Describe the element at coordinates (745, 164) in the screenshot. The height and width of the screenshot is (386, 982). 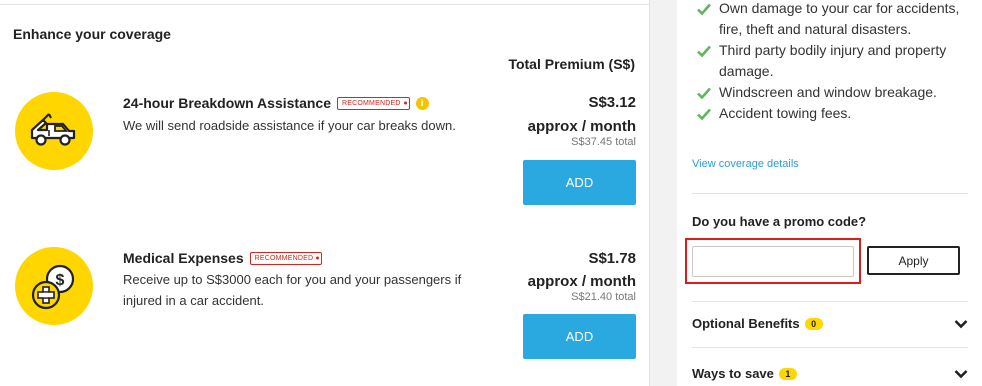
I see `view-coverage-details-link: View coverage details` at that location.